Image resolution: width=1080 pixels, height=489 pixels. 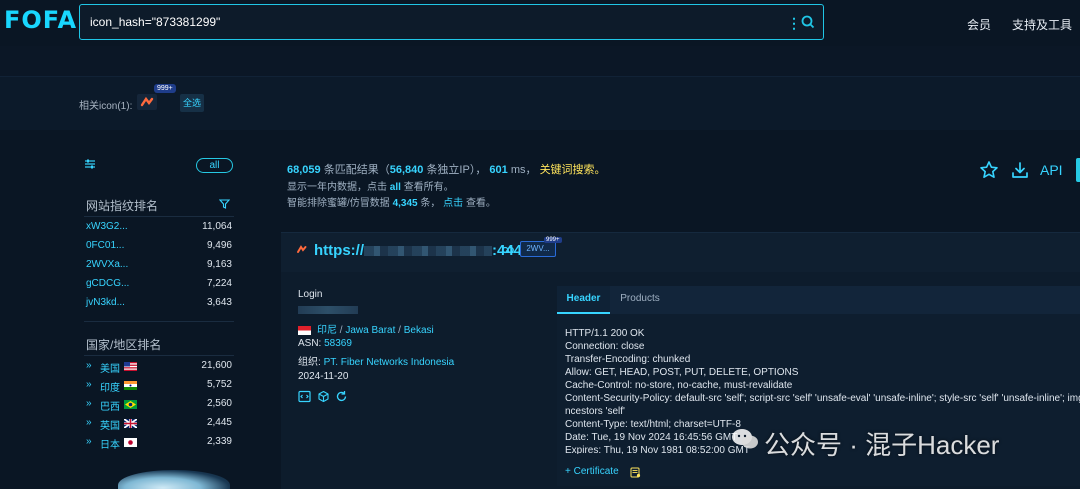 What do you see at coordinates (395, 187) in the screenshot?
I see `view-all-link: all` at bounding box center [395, 187].